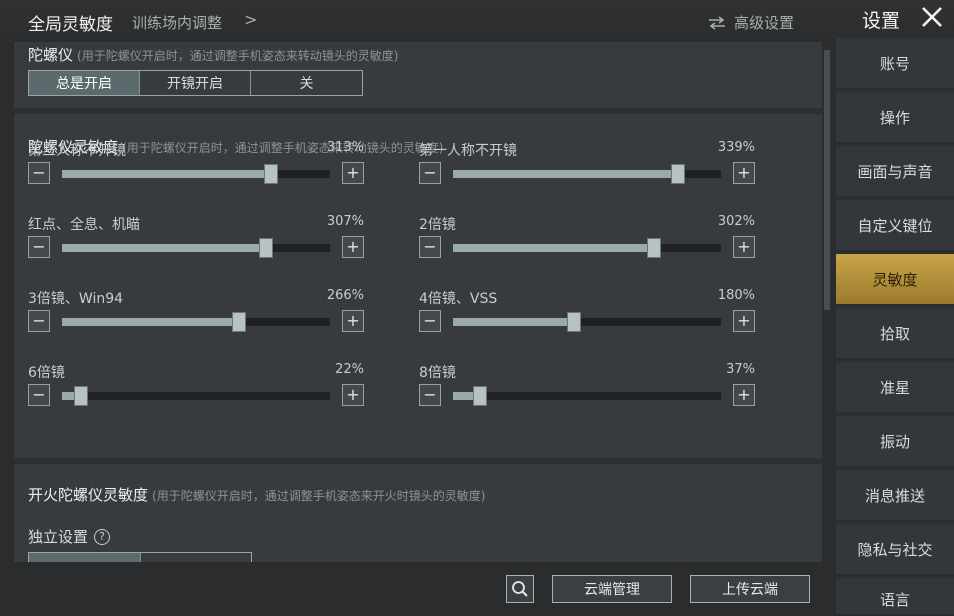 Image resolution: width=954 pixels, height=616 pixels. What do you see at coordinates (736, 147) in the screenshot?
I see `slider-value: 339%` at bounding box center [736, 147].